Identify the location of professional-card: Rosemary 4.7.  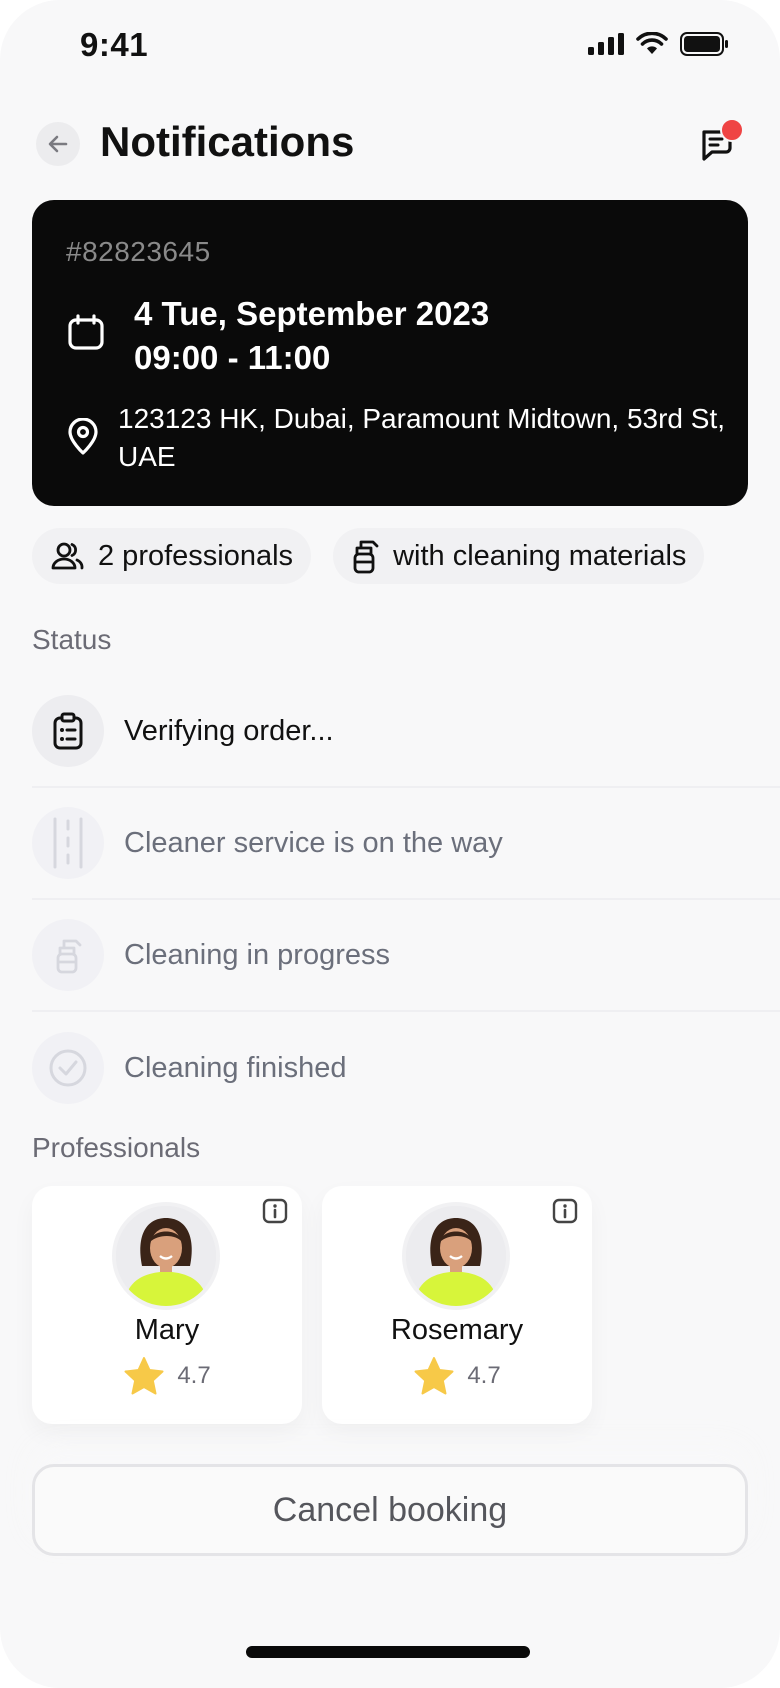
(457, 1305).